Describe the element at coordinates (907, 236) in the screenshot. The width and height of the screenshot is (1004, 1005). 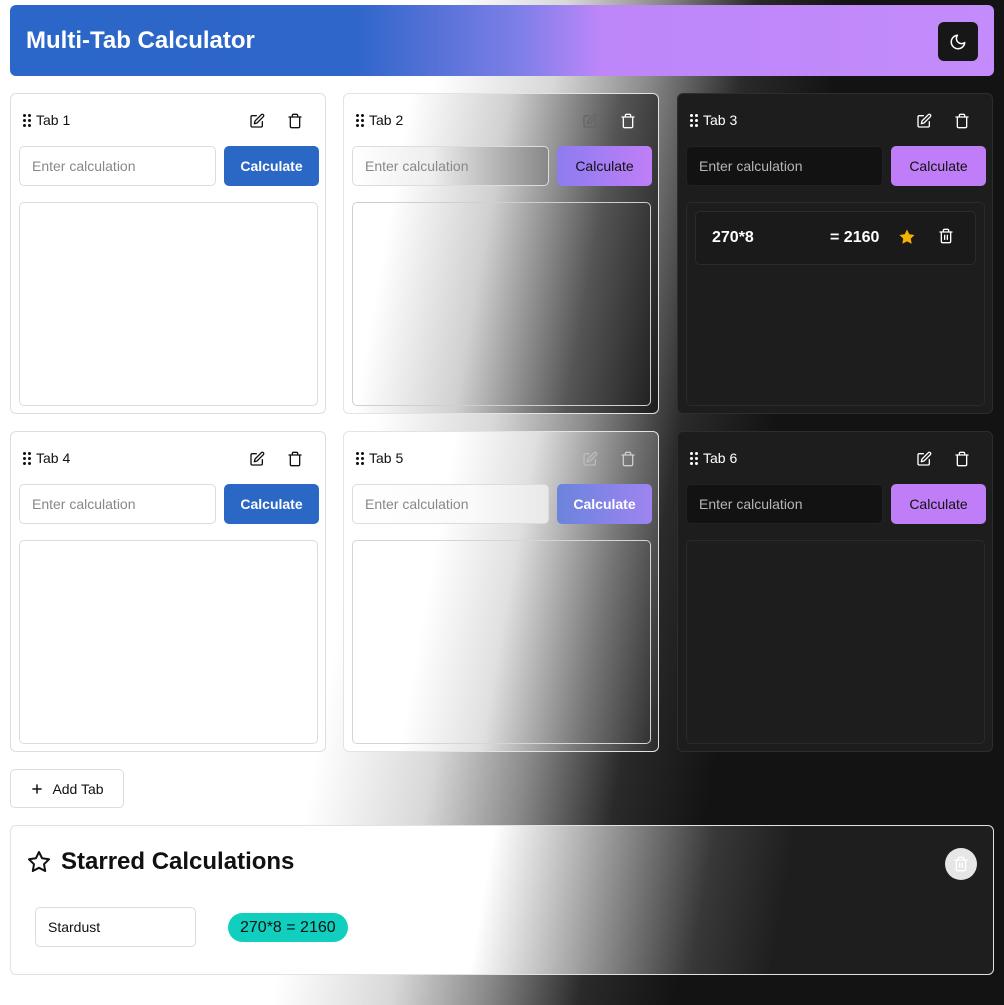
I see `star-filled-icon` at that location.